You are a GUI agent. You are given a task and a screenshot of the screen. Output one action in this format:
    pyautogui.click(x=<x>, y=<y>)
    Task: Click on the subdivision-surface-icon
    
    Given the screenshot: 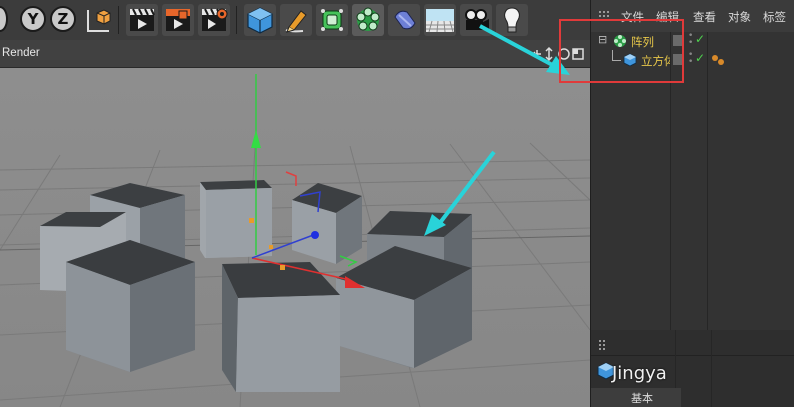 What is the action you would take?
    pyautogui.click(x=332, y=20)
    